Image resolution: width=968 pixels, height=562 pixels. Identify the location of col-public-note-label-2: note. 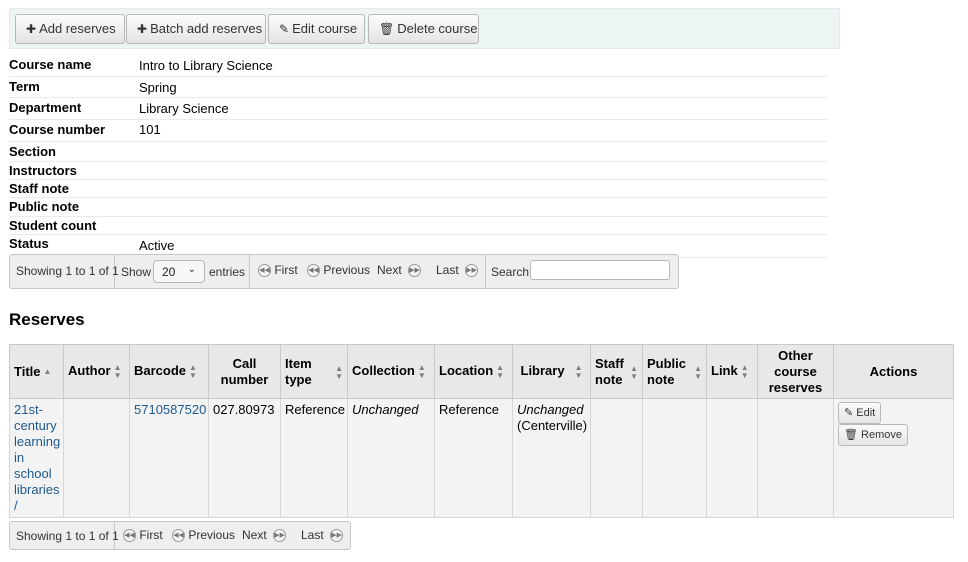
(661, 379).